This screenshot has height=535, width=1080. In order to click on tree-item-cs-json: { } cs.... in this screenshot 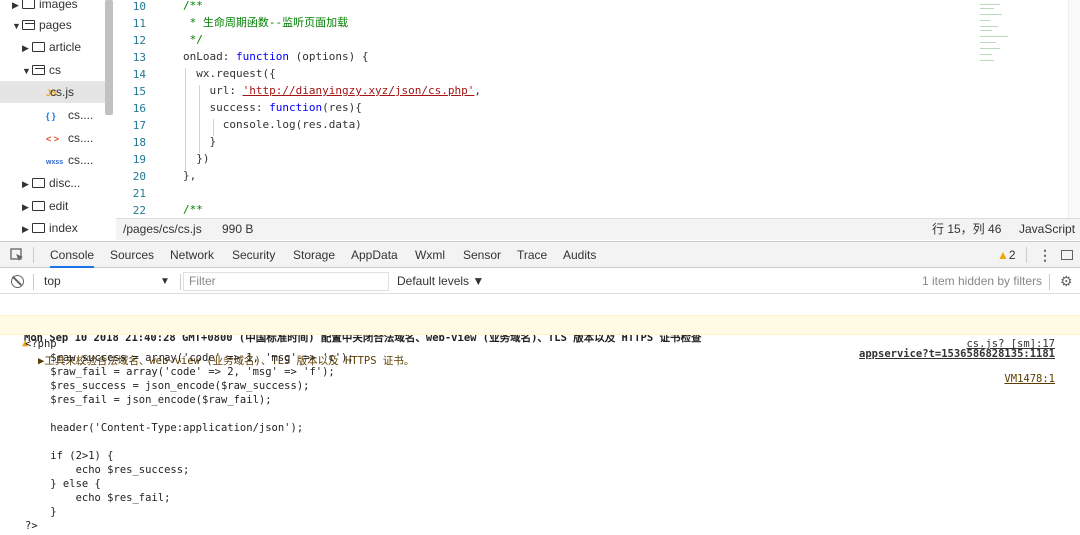, I will do `click(69, 115)`.